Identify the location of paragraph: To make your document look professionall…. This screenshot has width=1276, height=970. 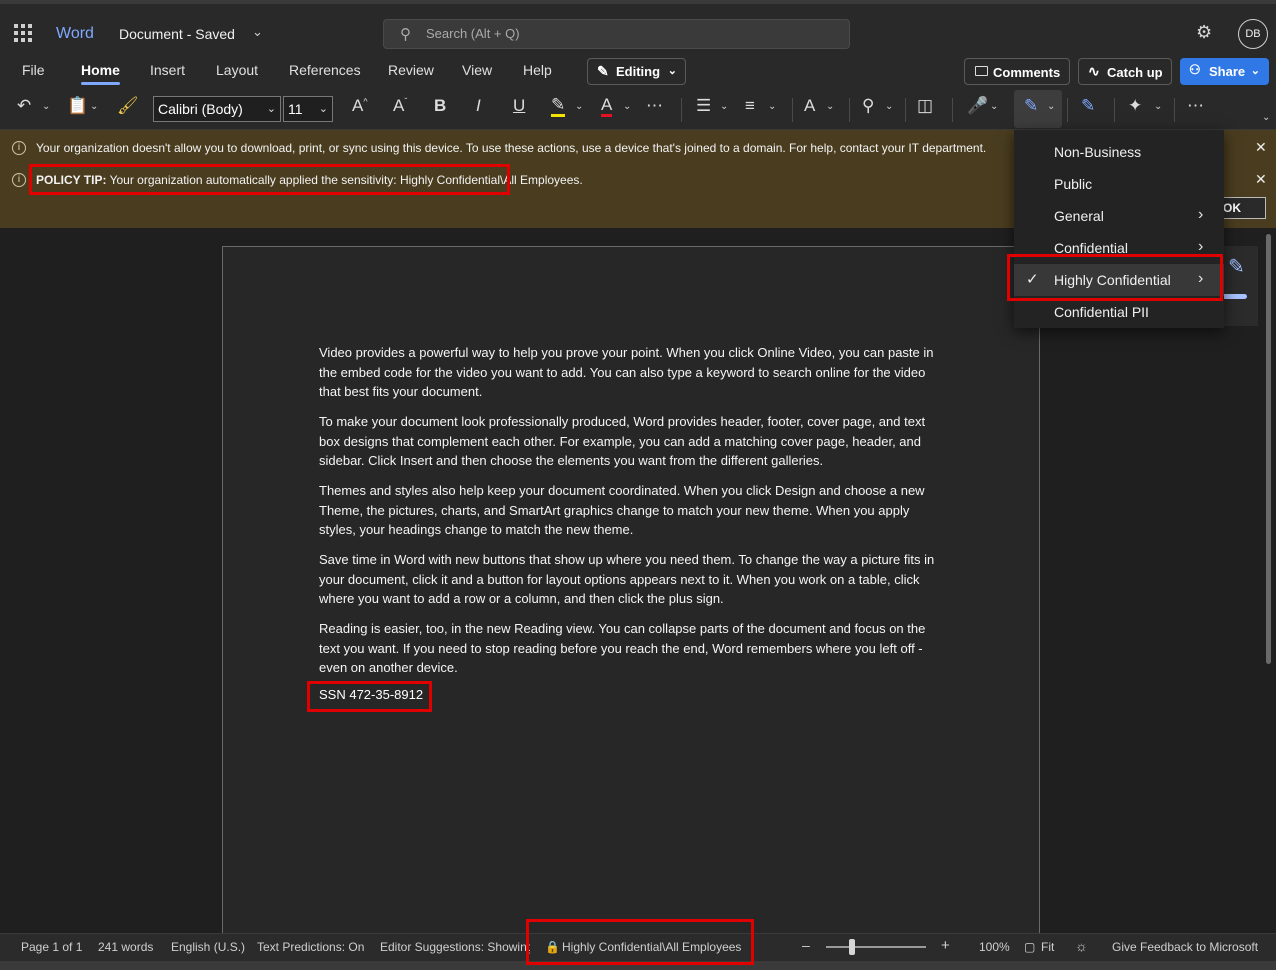
(633, 441).